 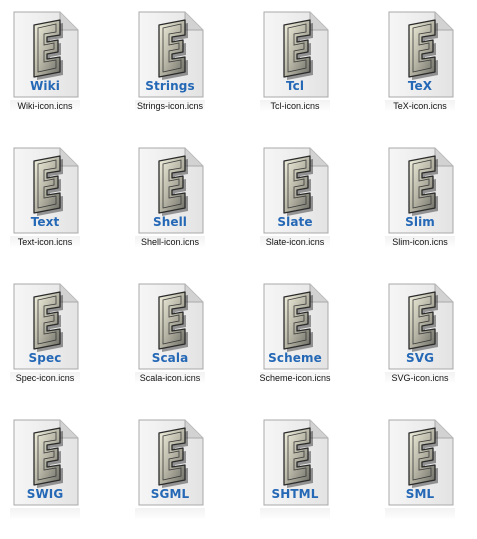 I want to click on document-type-label: Scala, so click(x=170, y=358).